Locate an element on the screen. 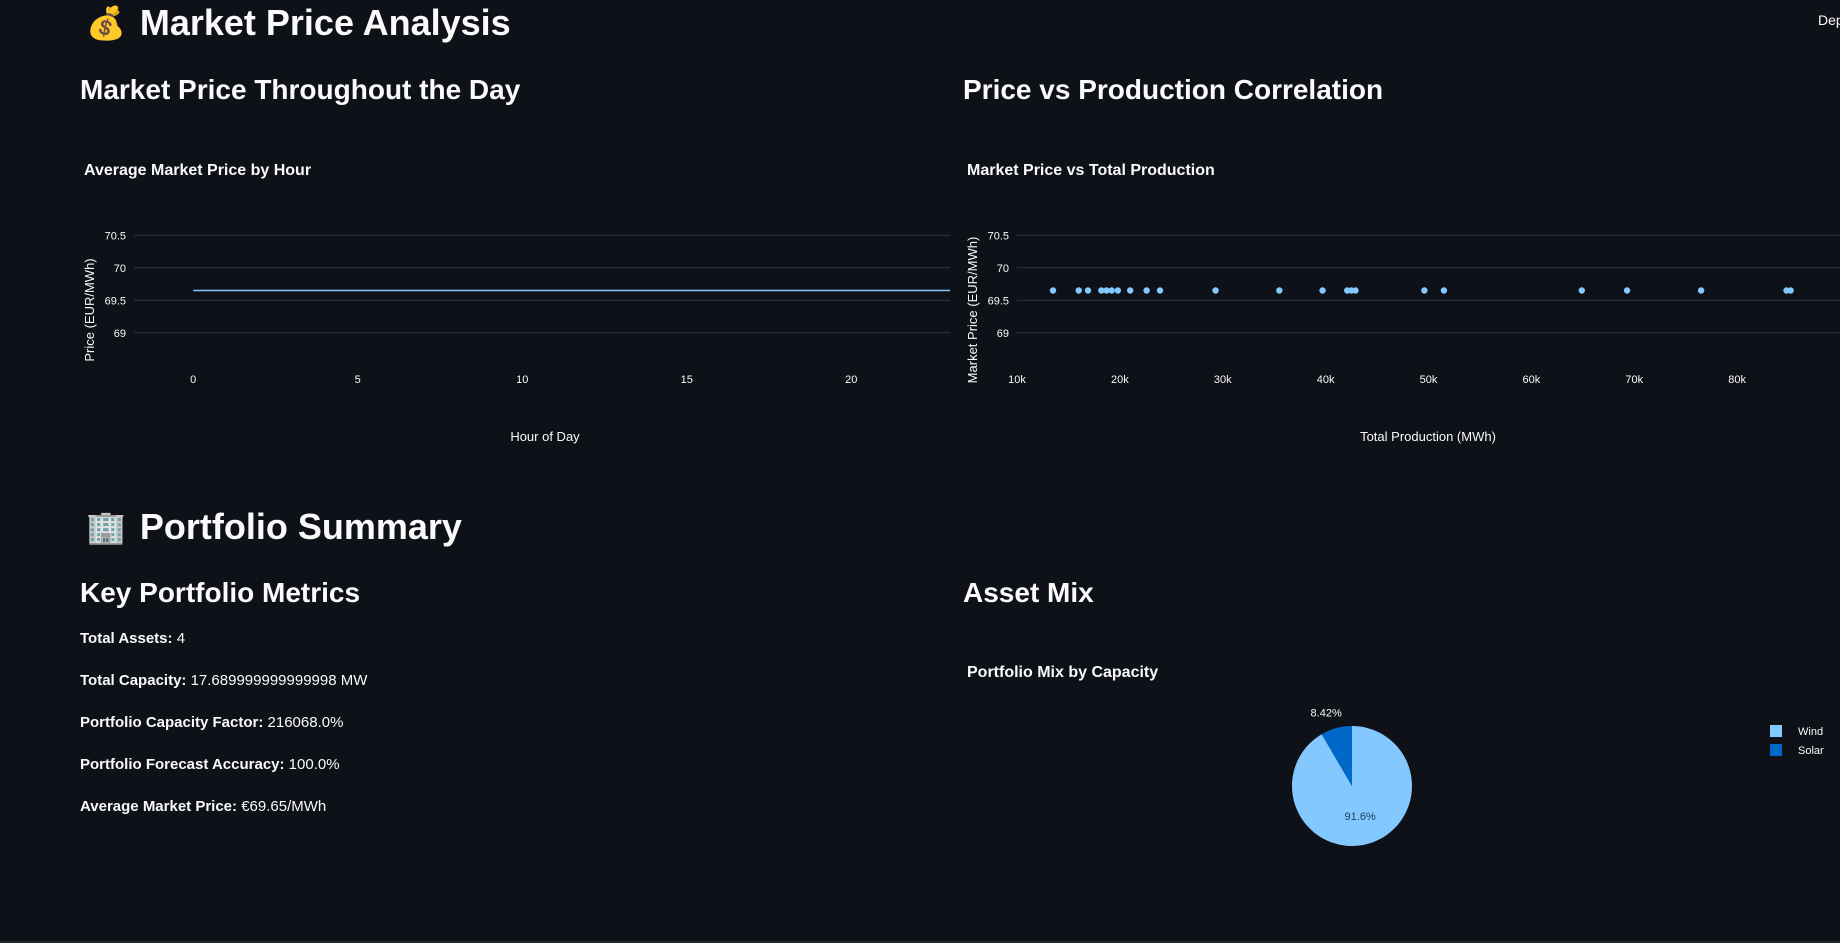  price-production-subheader: Price vs Production Correlation is located at coordinates (1173, 89).